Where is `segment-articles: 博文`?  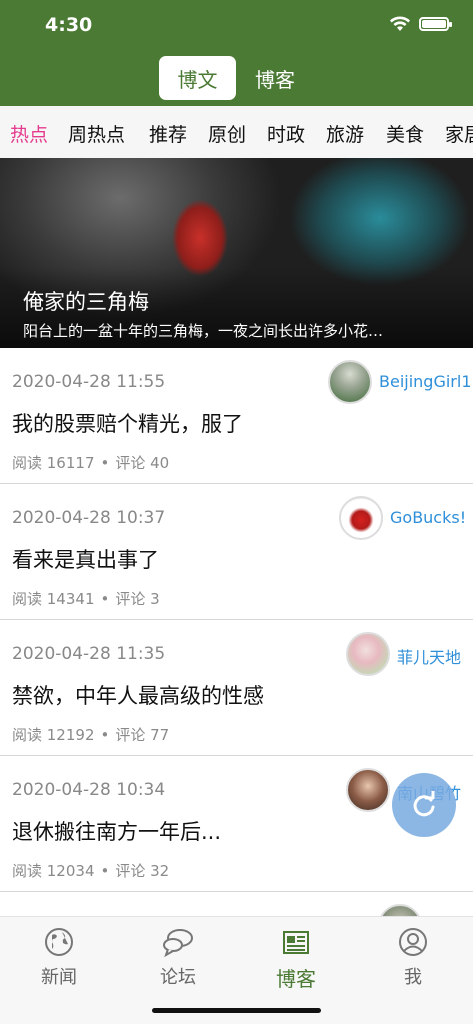 segment-articles: 博文 is located at coordinates (197, 78).